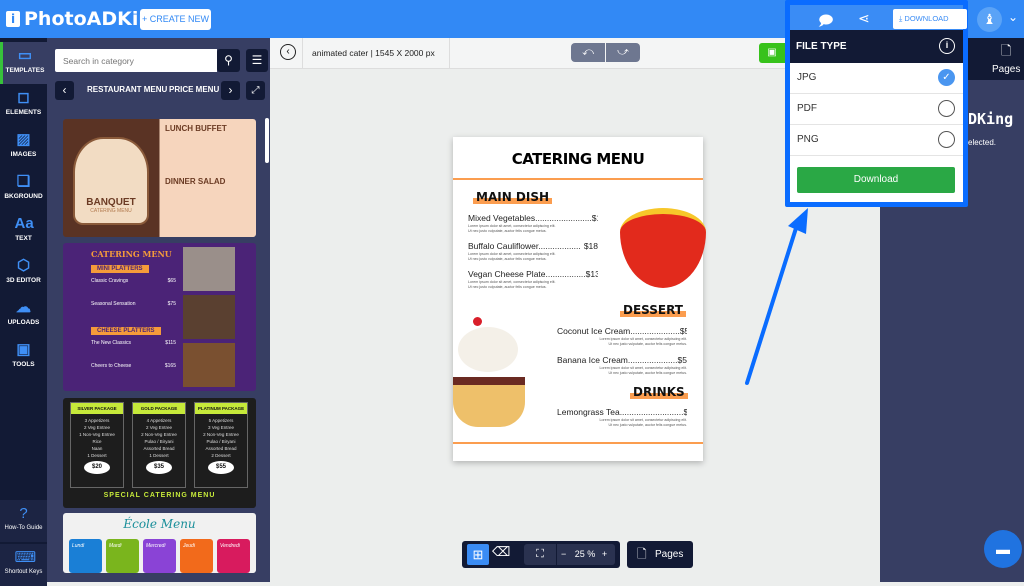  Describe the element at coordinates (133, 366) in the screenshot. I see `template-item: Cheers to Cheese $165` at that location.